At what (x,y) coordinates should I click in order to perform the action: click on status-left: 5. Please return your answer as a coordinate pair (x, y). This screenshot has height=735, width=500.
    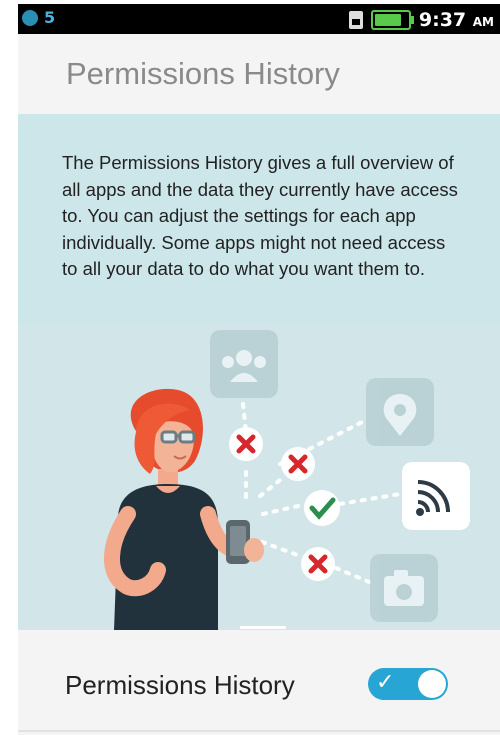
    Looking at the image, I should click on (38, 17).